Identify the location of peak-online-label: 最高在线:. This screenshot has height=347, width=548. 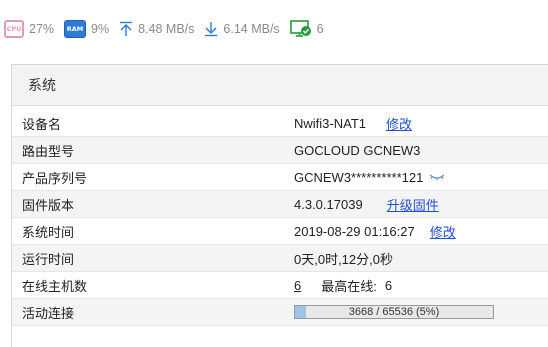
(349, 286).